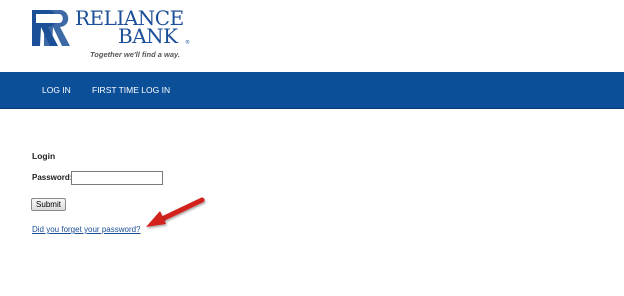  I want to click on nav-bar: LOG IN FIRST TIME LOG IN, so click(312, 90).